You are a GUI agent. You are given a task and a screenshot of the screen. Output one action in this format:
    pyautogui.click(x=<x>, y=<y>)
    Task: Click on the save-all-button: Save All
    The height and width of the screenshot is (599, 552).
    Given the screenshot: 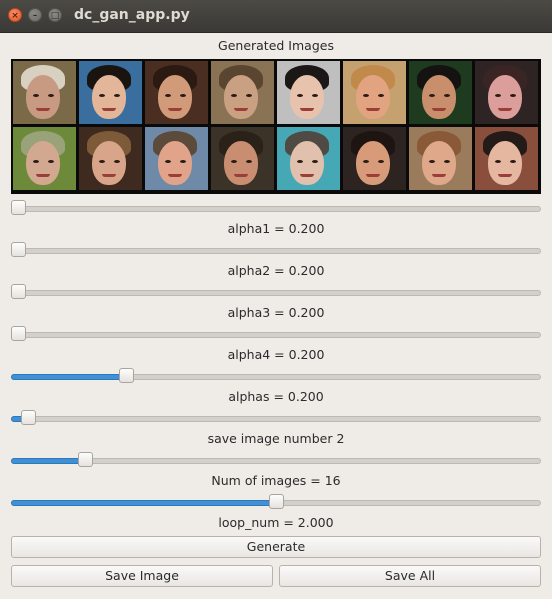 What is the action you would take?
    pyautogui.click(x=410, y=576)
    